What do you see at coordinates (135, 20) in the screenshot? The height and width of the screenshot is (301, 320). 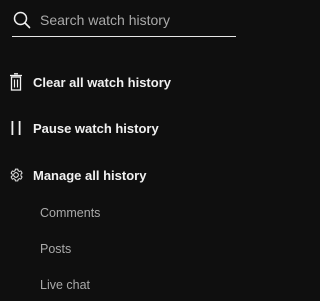 I see `search-input` at bounding box center [135, 20].